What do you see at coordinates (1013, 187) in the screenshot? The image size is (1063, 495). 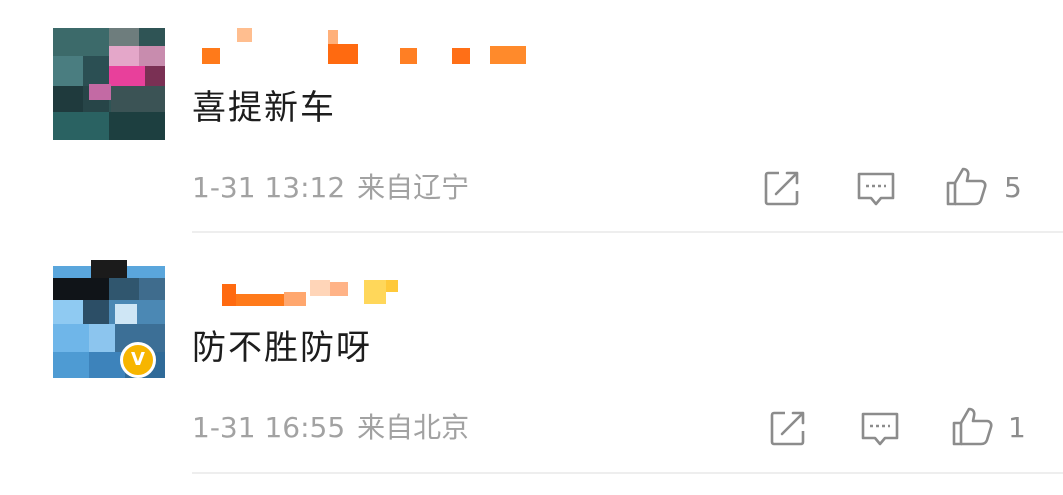 I see `like-count: 5` at bounding box center [1013, 187].